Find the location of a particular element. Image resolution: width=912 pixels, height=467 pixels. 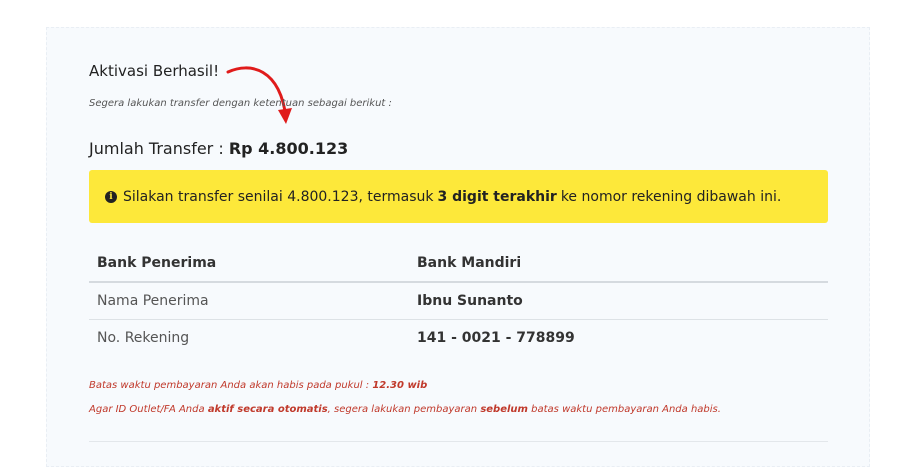

table-row: Bank Penerima Bank Mandiri is located at coordinates (458, 264).